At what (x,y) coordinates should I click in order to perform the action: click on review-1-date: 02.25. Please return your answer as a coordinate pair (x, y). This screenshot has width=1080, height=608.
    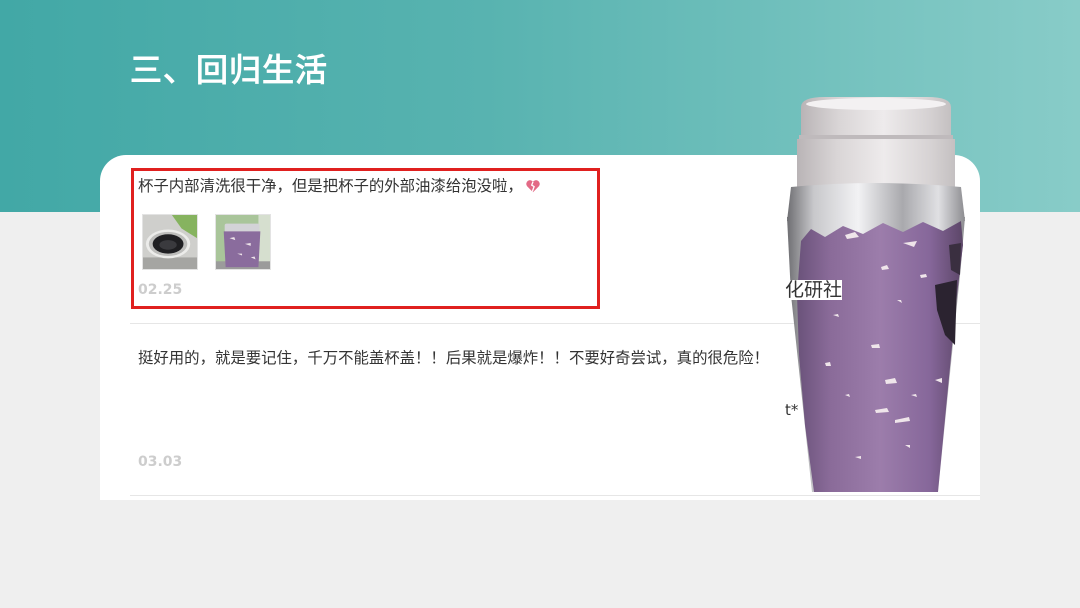
    Looking at the image, I should click on (160, 290).